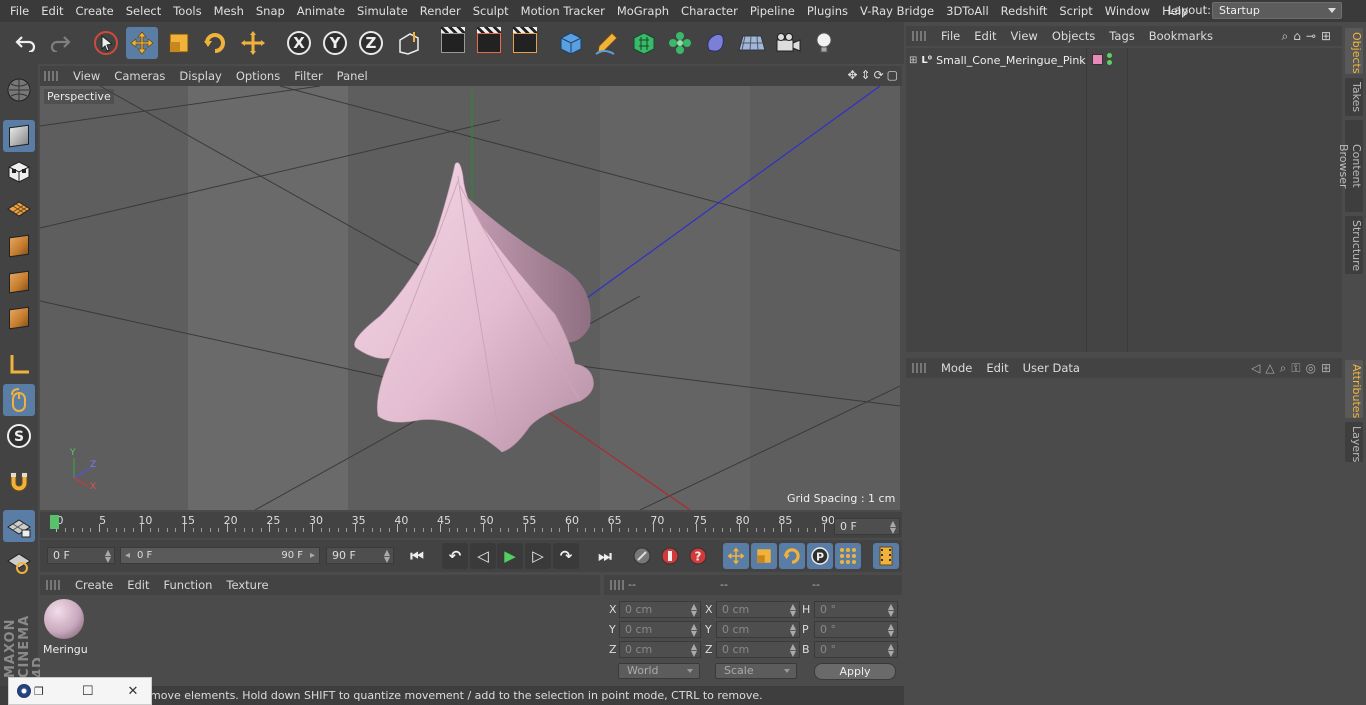  What do you see at coordinates (607, 43) in the screenshot?
I see `add-pen-button` at bounding box center [607, 43].